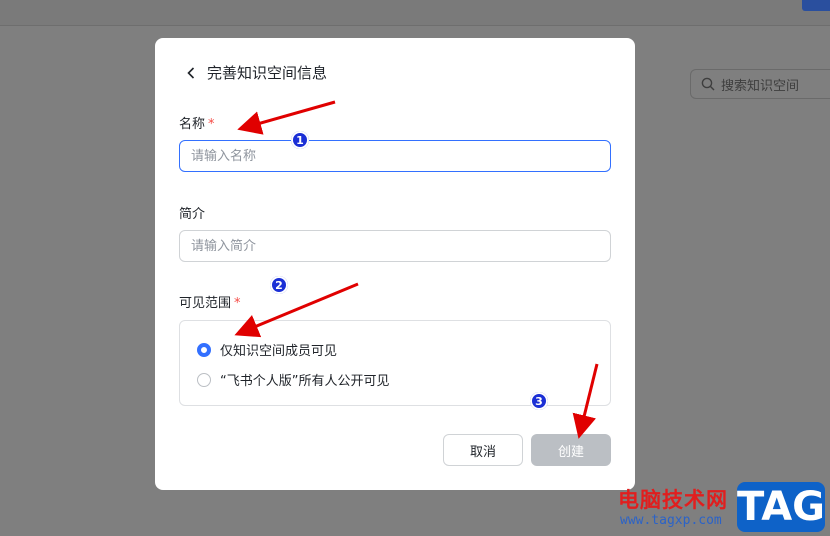 This screenshot has height=536, width=830. I want to click on watermark-tag-logo: TAG, so click(781, 507).